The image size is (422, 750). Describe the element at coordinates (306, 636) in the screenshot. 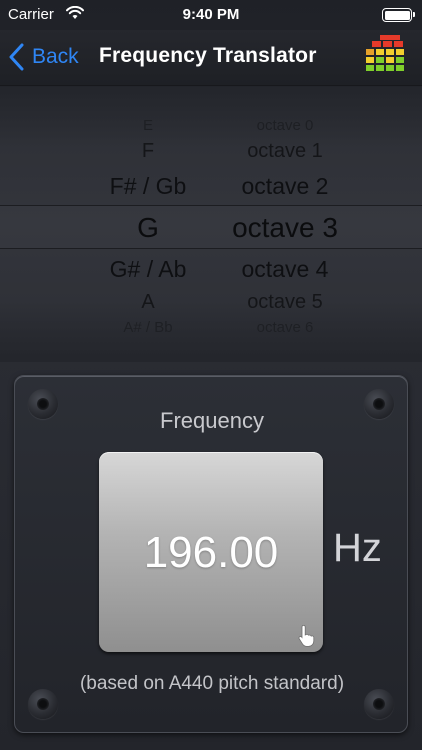

I see `tap-hand-icon` at that location.